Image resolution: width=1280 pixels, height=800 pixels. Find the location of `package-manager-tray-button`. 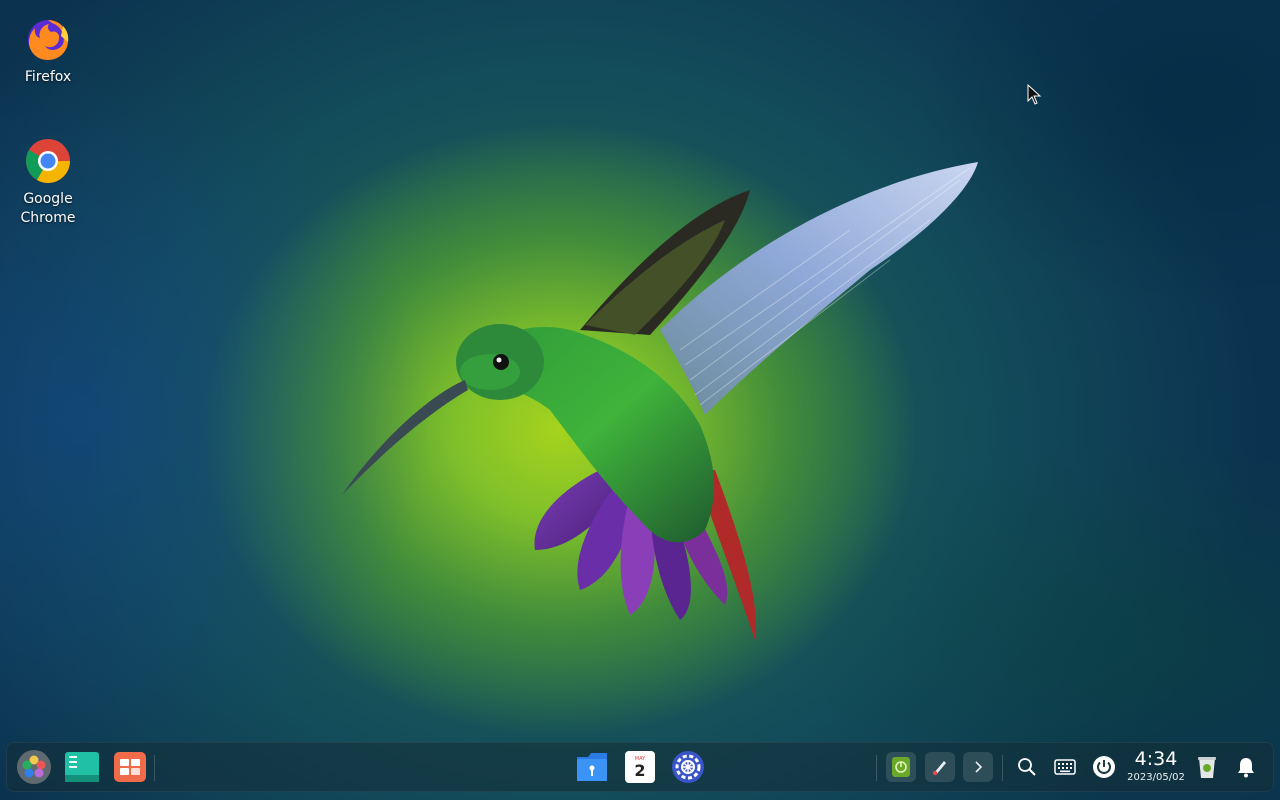

package-manager-tray-button is located at coordinates (901, 767).